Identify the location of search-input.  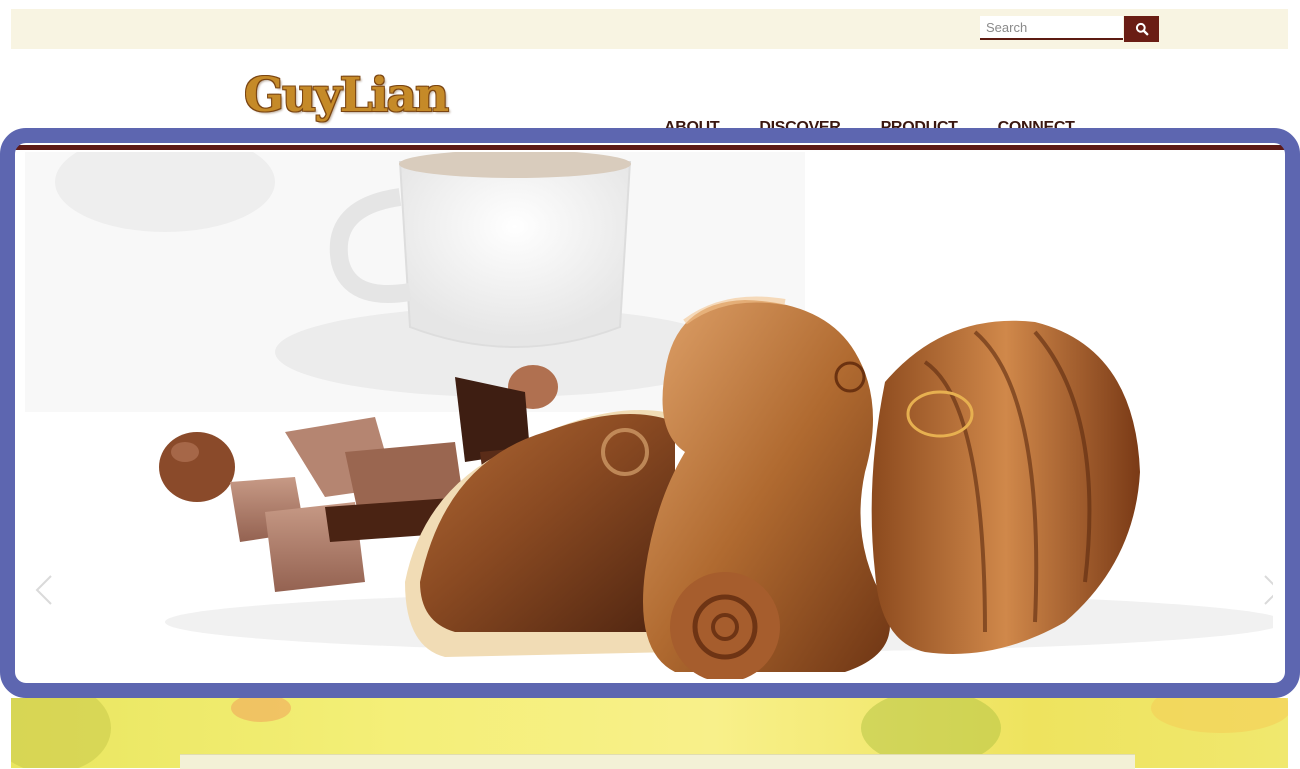
(1051, 28).